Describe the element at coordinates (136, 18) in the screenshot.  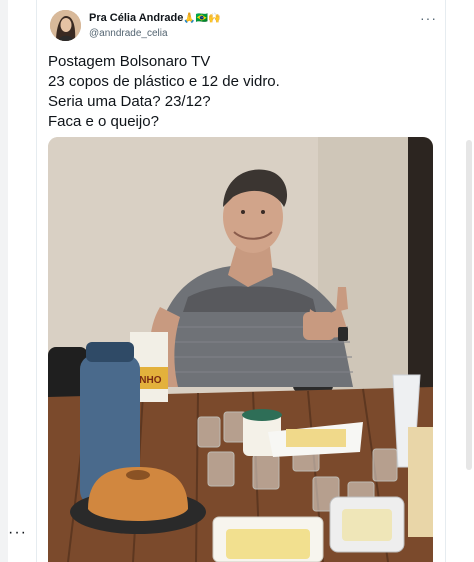
I see `author-display-name: Pra Célia Andrade` at that location.